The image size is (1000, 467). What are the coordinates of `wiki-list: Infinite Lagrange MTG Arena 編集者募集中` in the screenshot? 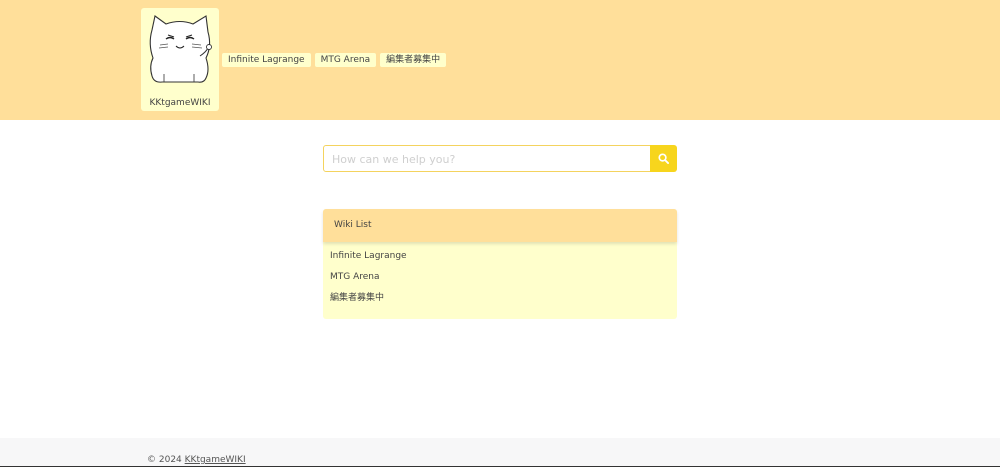 It's located at (500, 275).